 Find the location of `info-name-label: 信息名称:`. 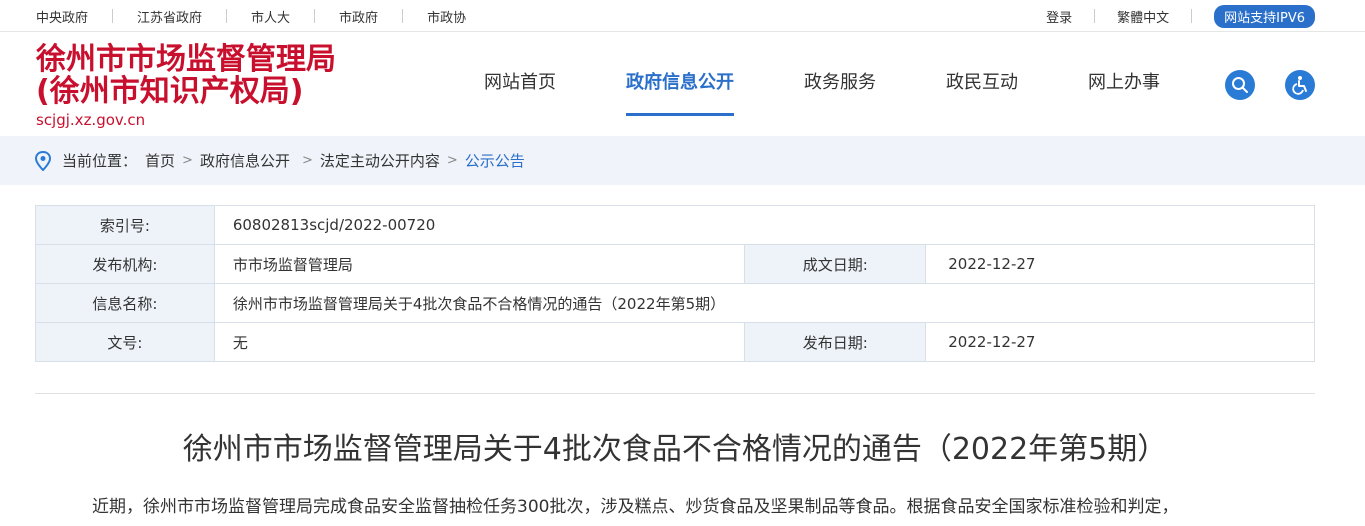

info-name-label: 信息名称: is located at coordinates (125, 303).